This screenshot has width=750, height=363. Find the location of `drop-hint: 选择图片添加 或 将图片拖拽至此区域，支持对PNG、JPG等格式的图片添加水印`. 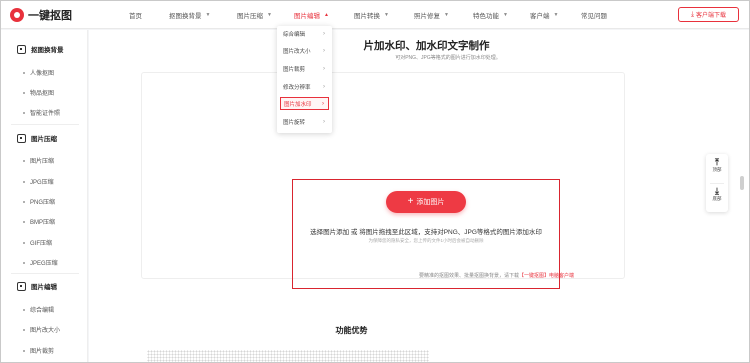

drop-hint: 选择图片添加 或 将图片拖拽至此区域，支持对PNG、JPG等格式的图片添加水印 is located at coordinates (426, 232).